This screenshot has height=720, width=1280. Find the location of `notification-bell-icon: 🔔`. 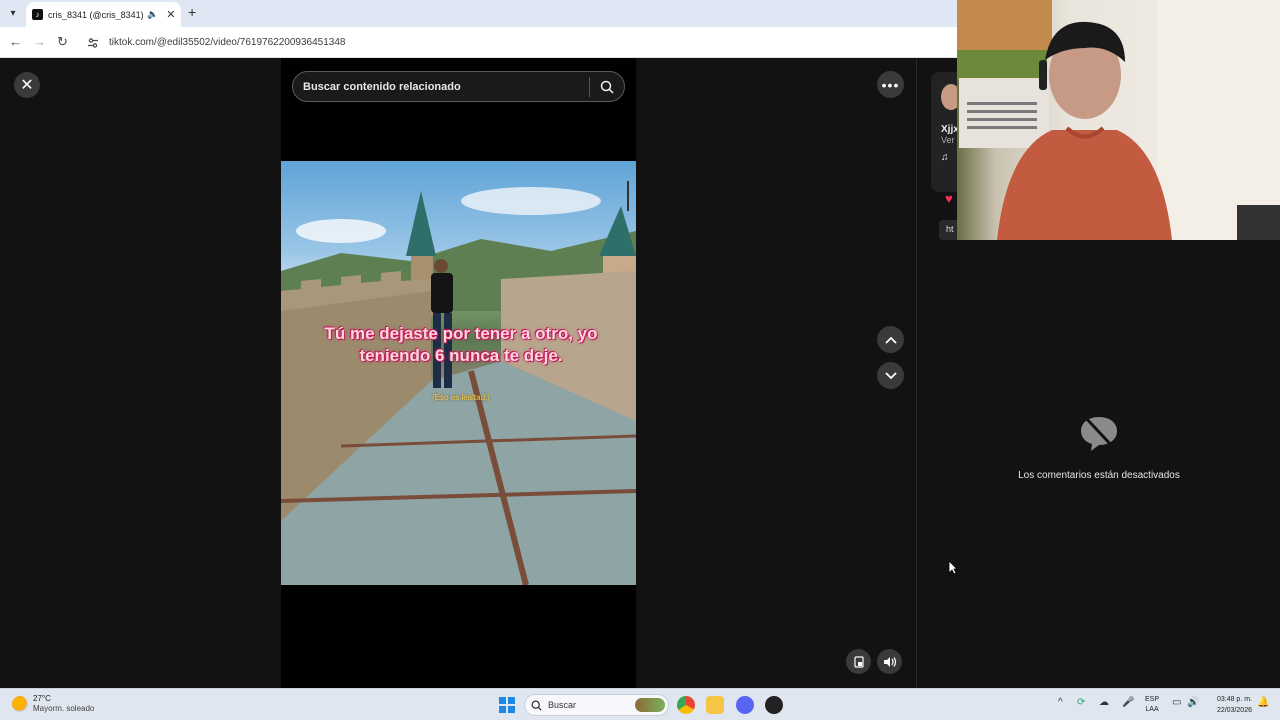

notification-bell-icon: 🔔 is located at coordinates (1263, 702).